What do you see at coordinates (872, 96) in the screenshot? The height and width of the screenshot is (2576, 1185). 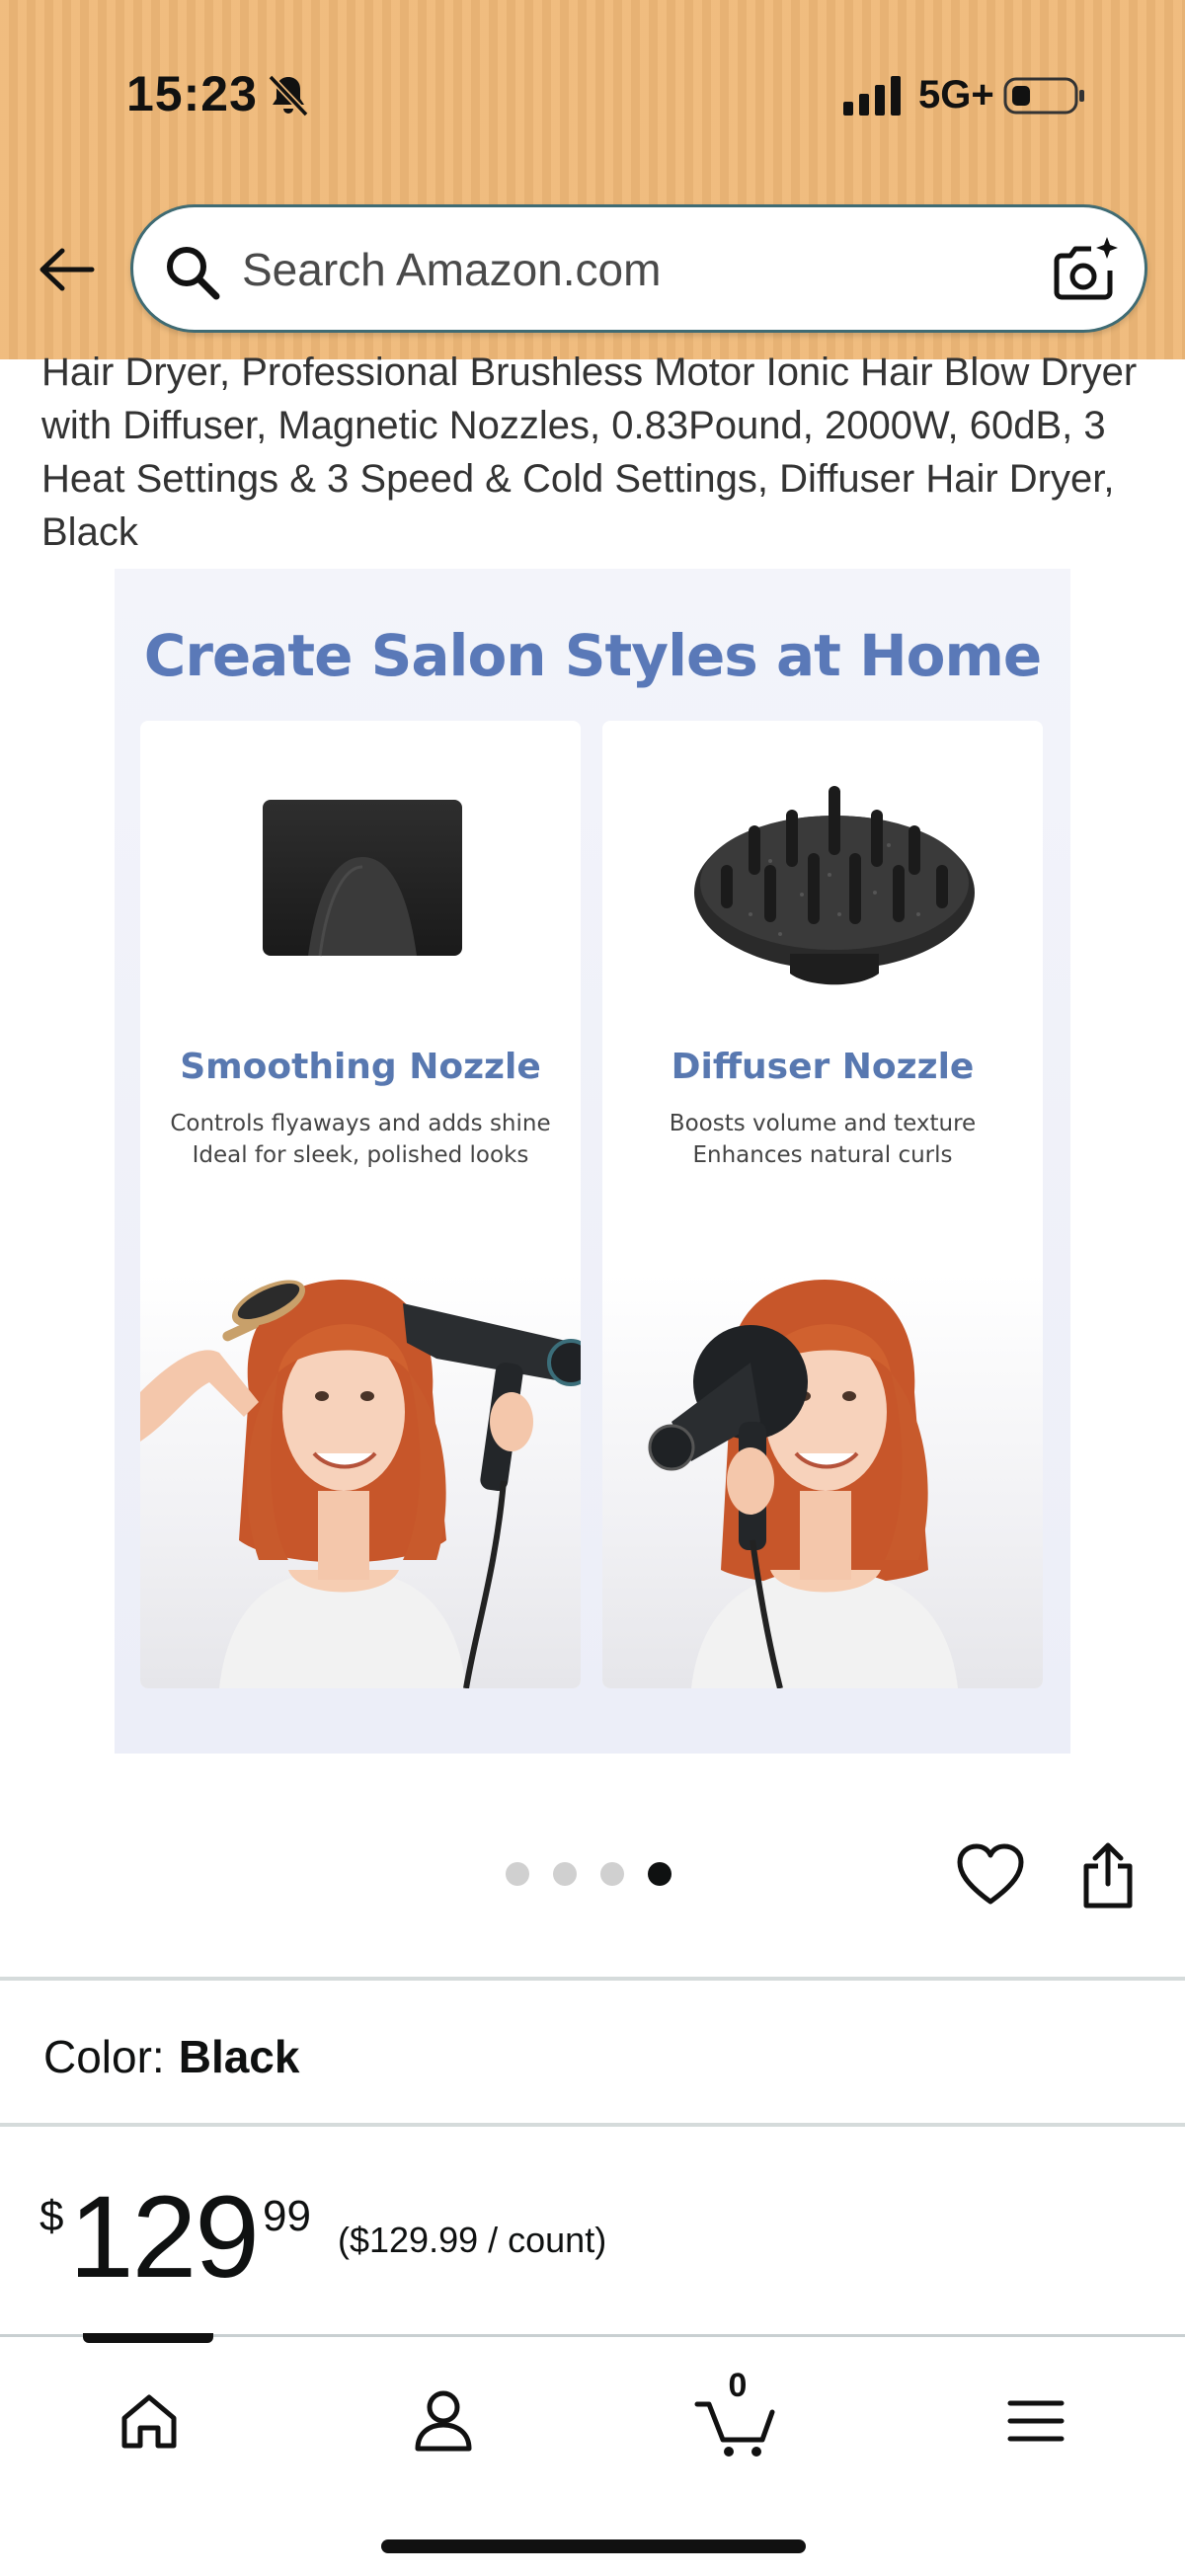 I see `signal-icon` at bounding box center [872, 96].